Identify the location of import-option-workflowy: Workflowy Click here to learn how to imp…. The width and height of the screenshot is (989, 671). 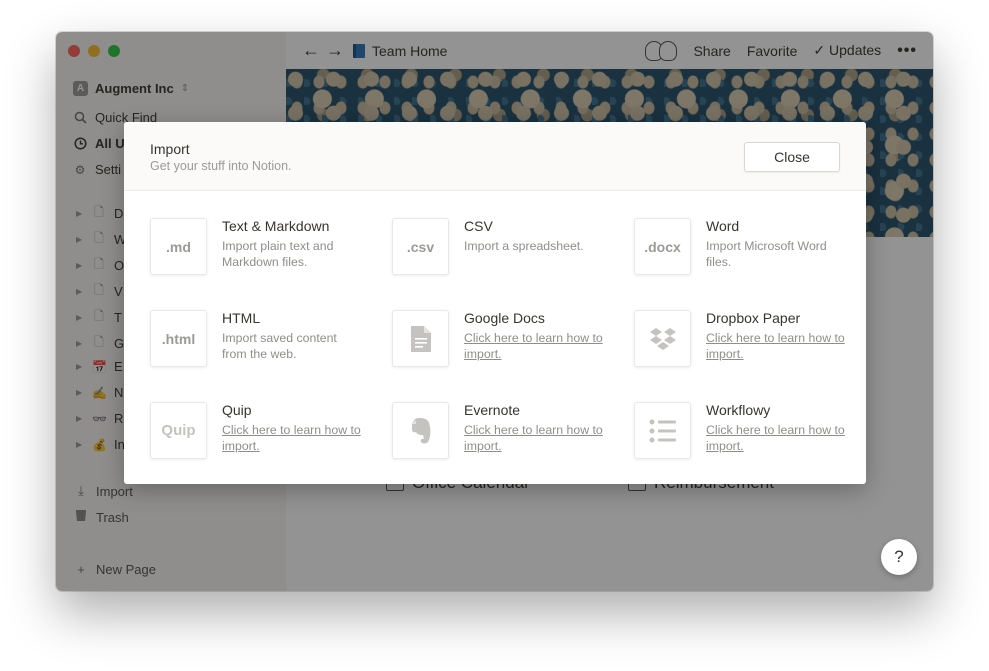
(745, 434).